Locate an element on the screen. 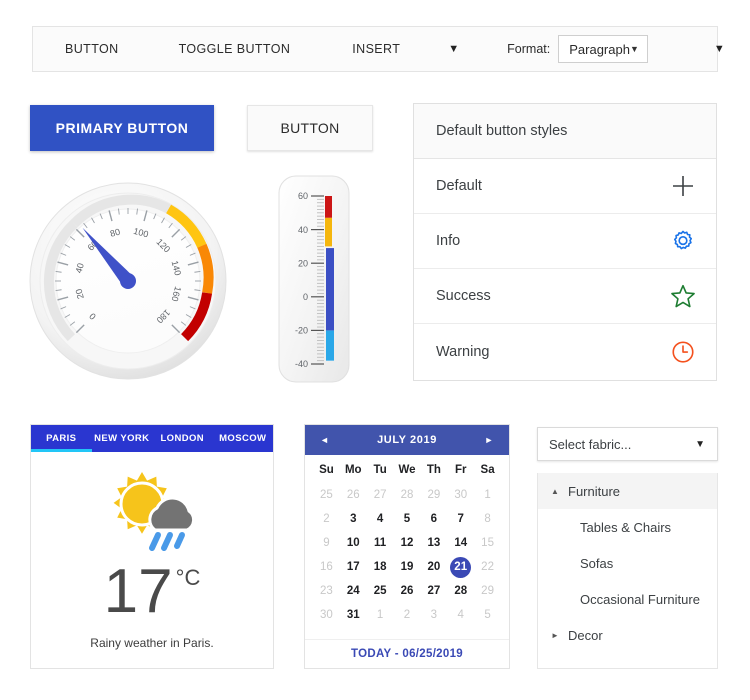 The image size is (750, 700). calendar-day: 10 is located at coordinates (353, 543).